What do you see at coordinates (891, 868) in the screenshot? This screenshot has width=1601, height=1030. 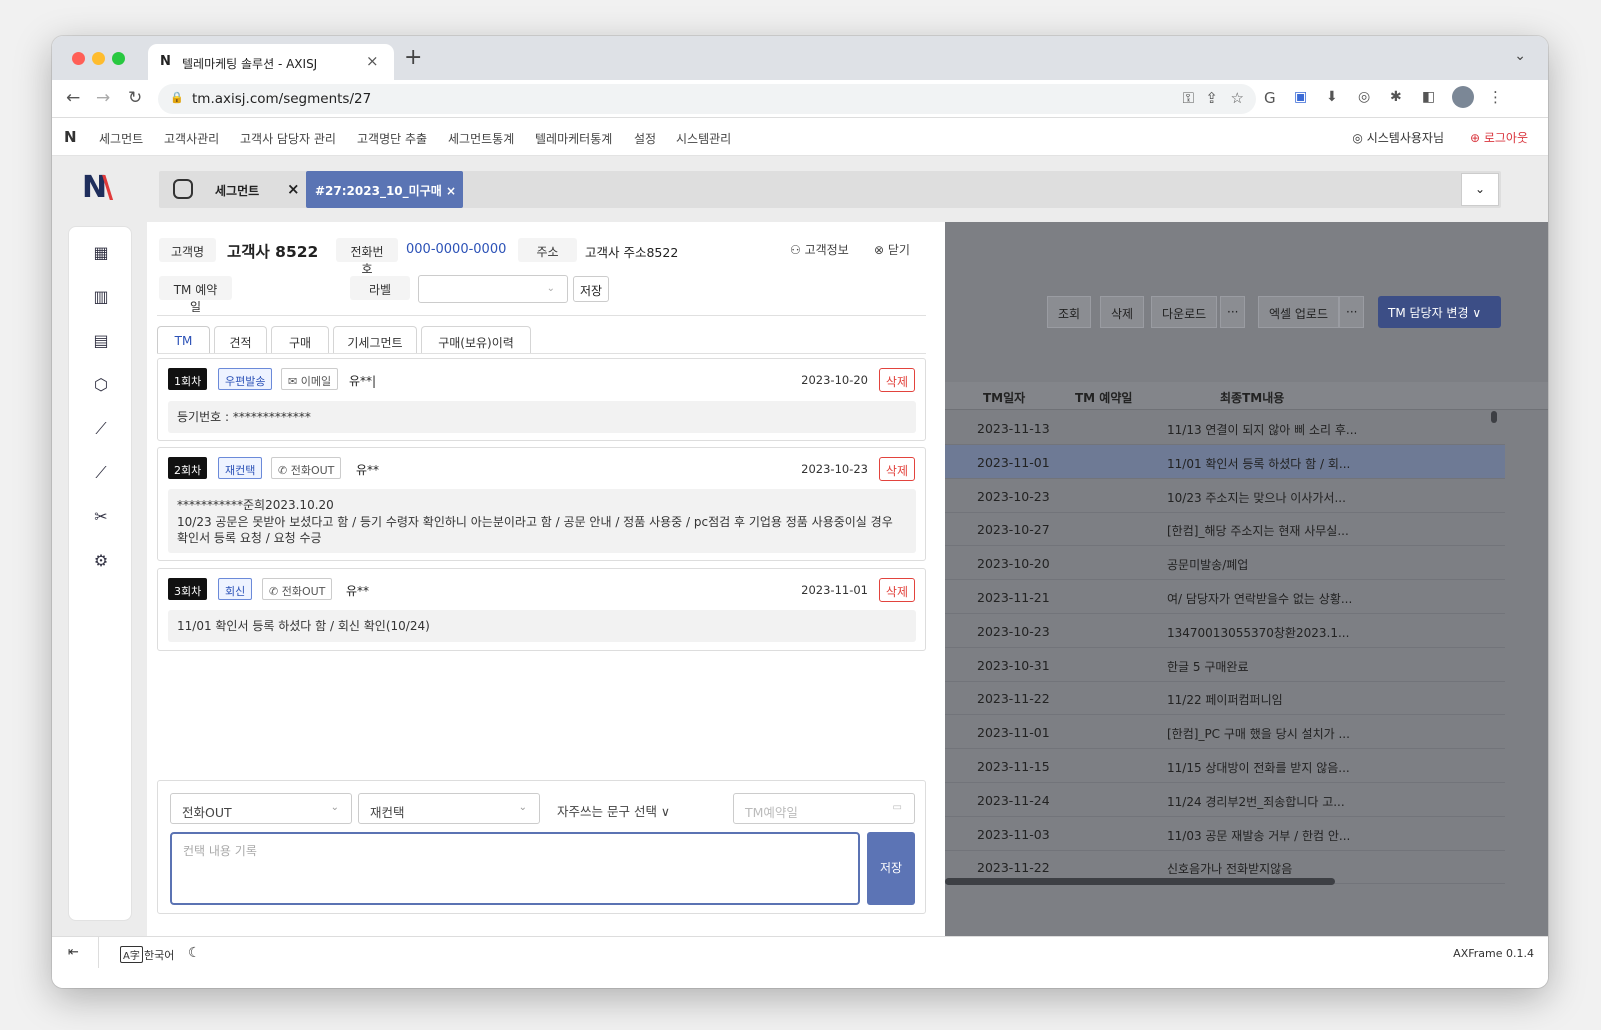 I see `save-record-button: 저장` at bounding box center [891, 868].